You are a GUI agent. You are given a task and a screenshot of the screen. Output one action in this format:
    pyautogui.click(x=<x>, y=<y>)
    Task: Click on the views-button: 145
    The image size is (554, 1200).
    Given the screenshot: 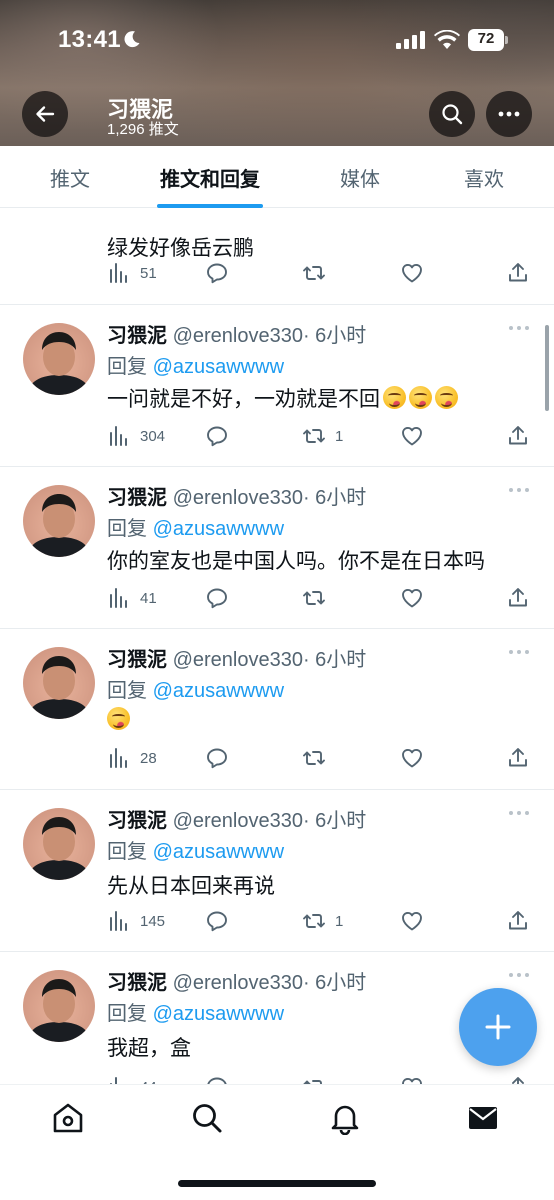 What is the action you would take?
    pyautogui.click(x=136, y=921)
    